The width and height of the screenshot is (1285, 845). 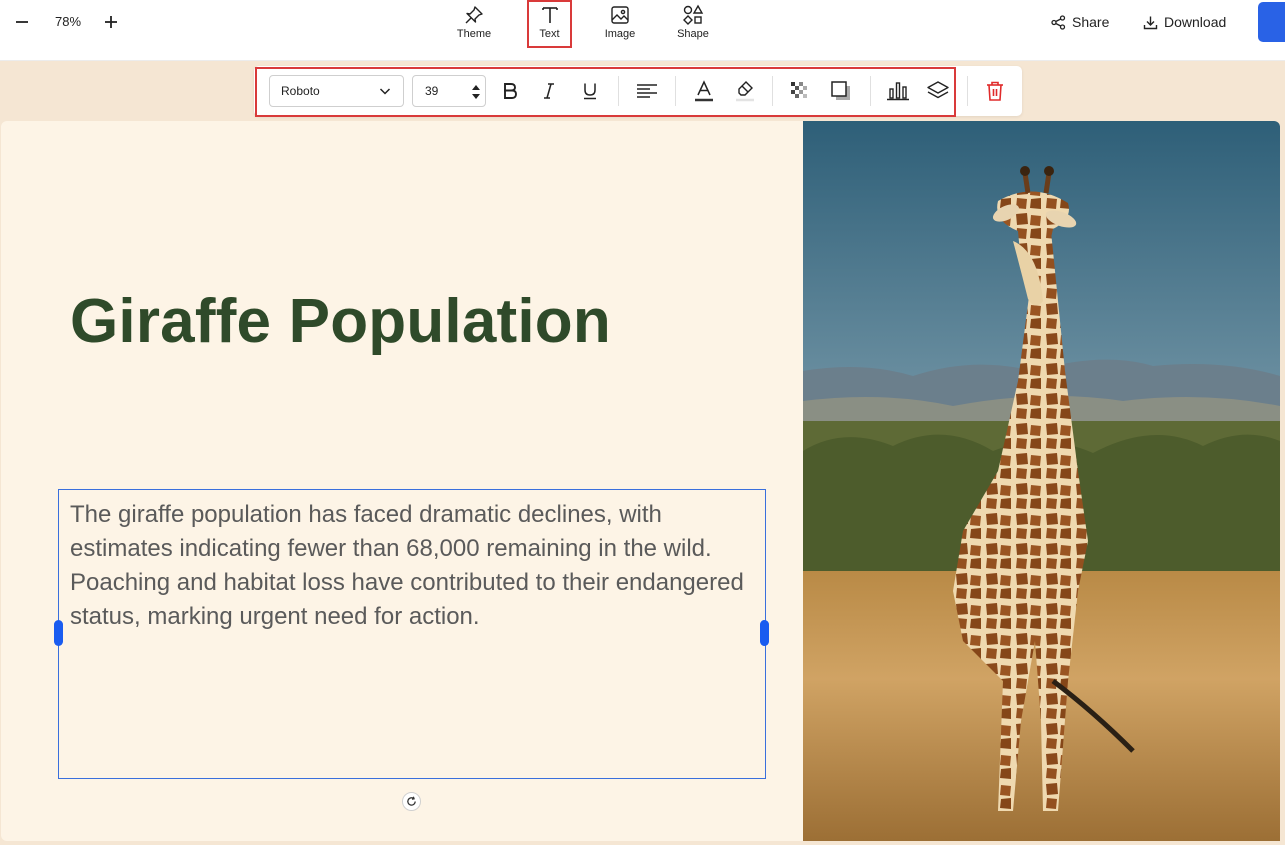 What do you see at coordinates (68, 21) in the screenshot?
I see `zoom-level: 78%` at bounding box center [68, 21].